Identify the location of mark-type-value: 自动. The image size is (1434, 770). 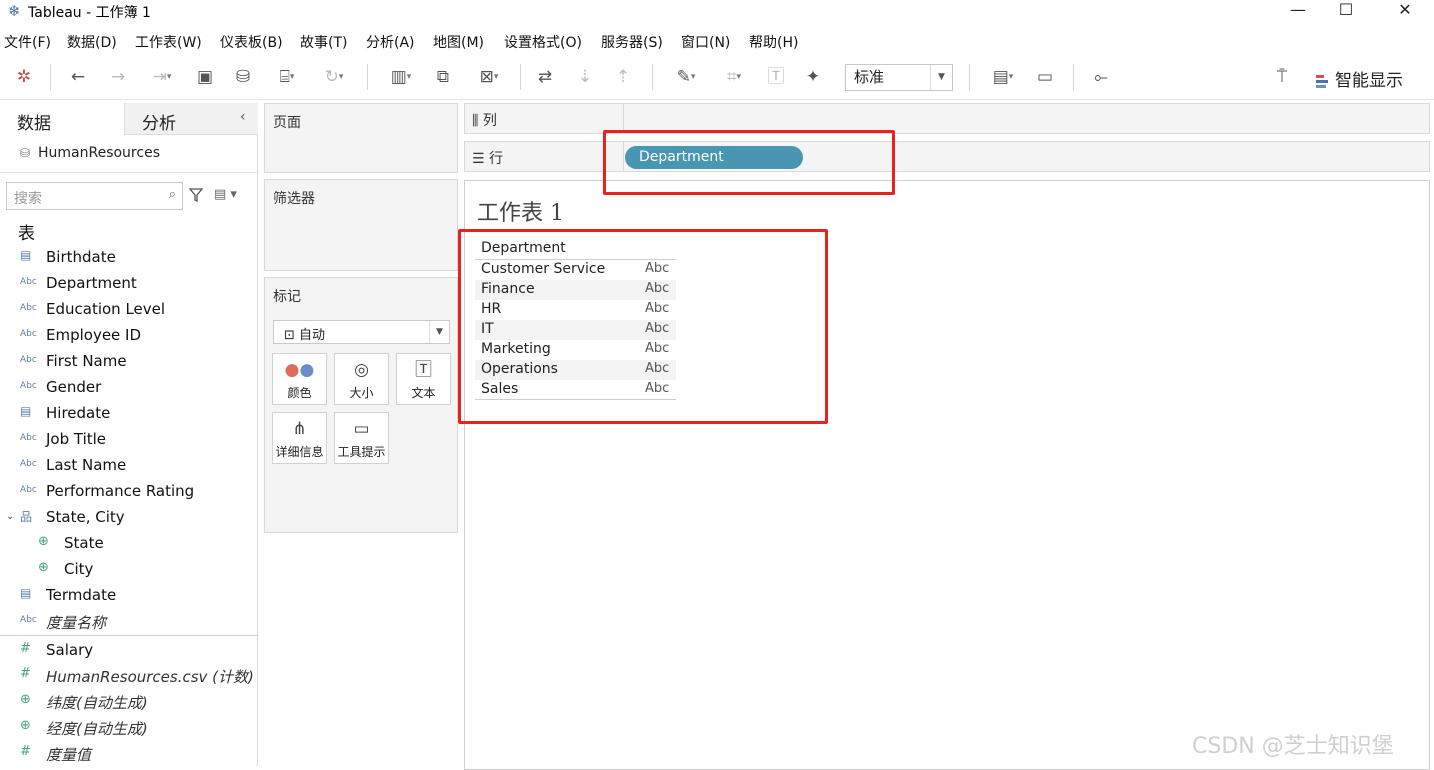
(312, 335).